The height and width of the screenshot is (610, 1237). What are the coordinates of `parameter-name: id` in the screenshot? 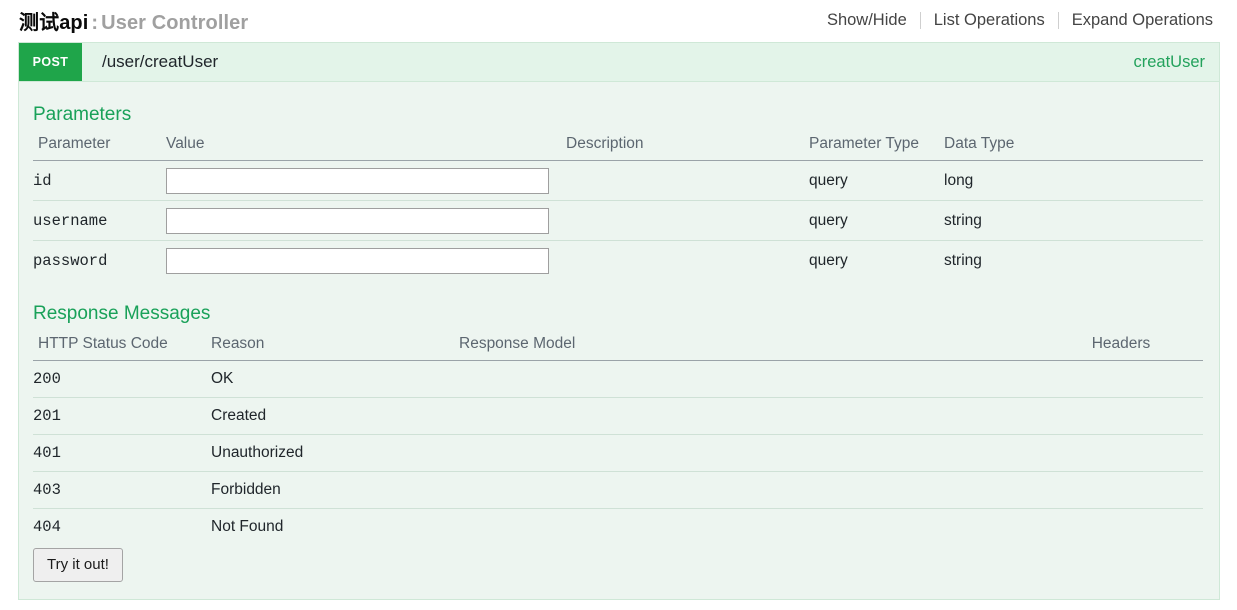 It's located at (99, 180).